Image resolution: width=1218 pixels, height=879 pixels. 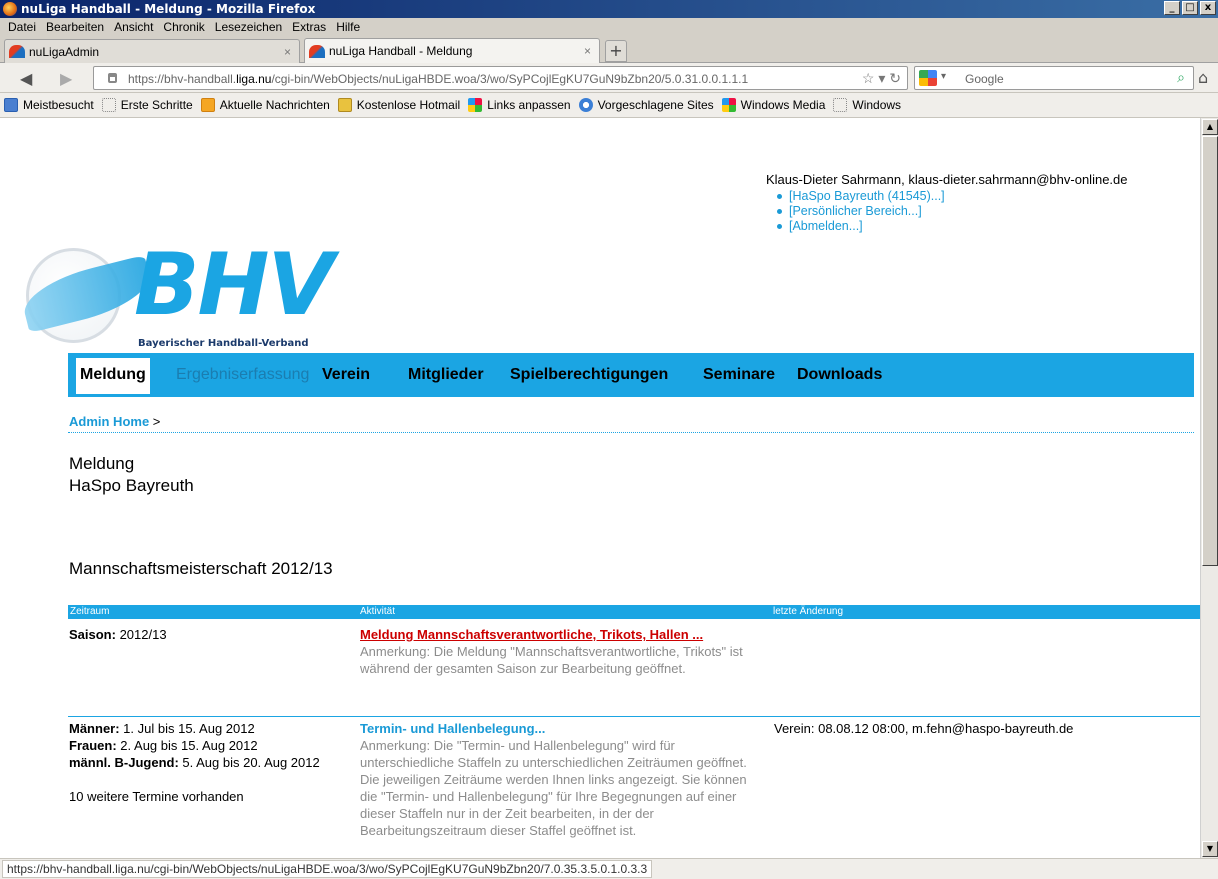 What do you see at coordinates (113, 376) in the screenshot?
I see `nav-meldung: Meldung` at bounding box center [113, 376].